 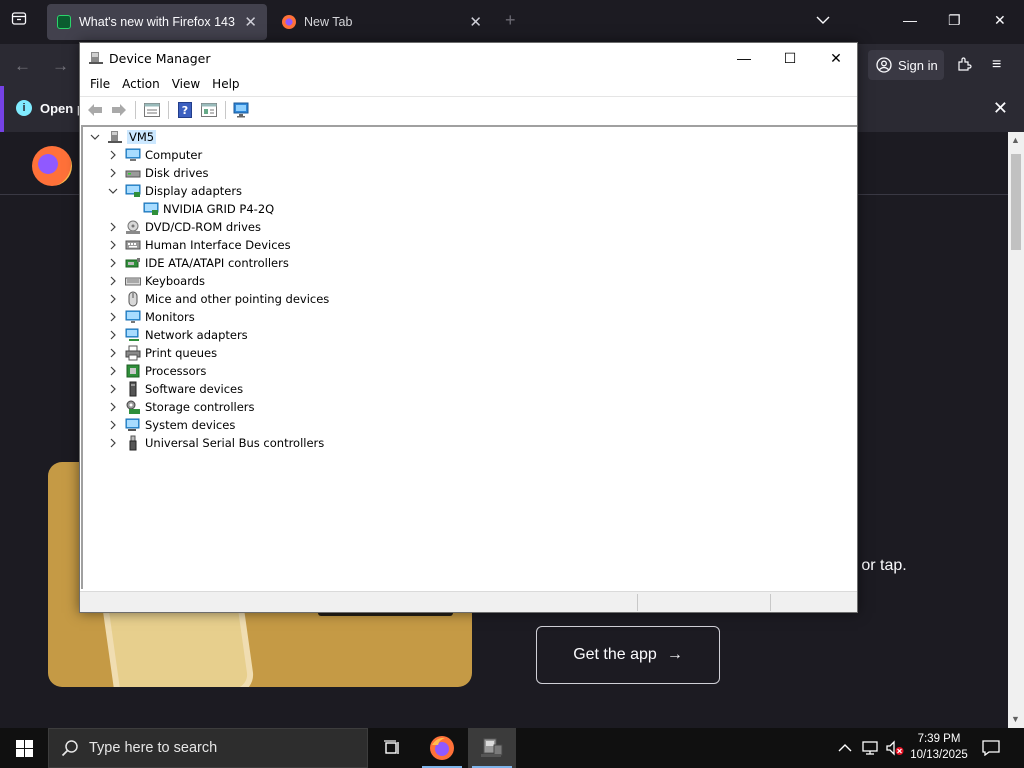 I want to click on system-clock: 7:39 PM 10/13/2025, so click(x=939, y=747).